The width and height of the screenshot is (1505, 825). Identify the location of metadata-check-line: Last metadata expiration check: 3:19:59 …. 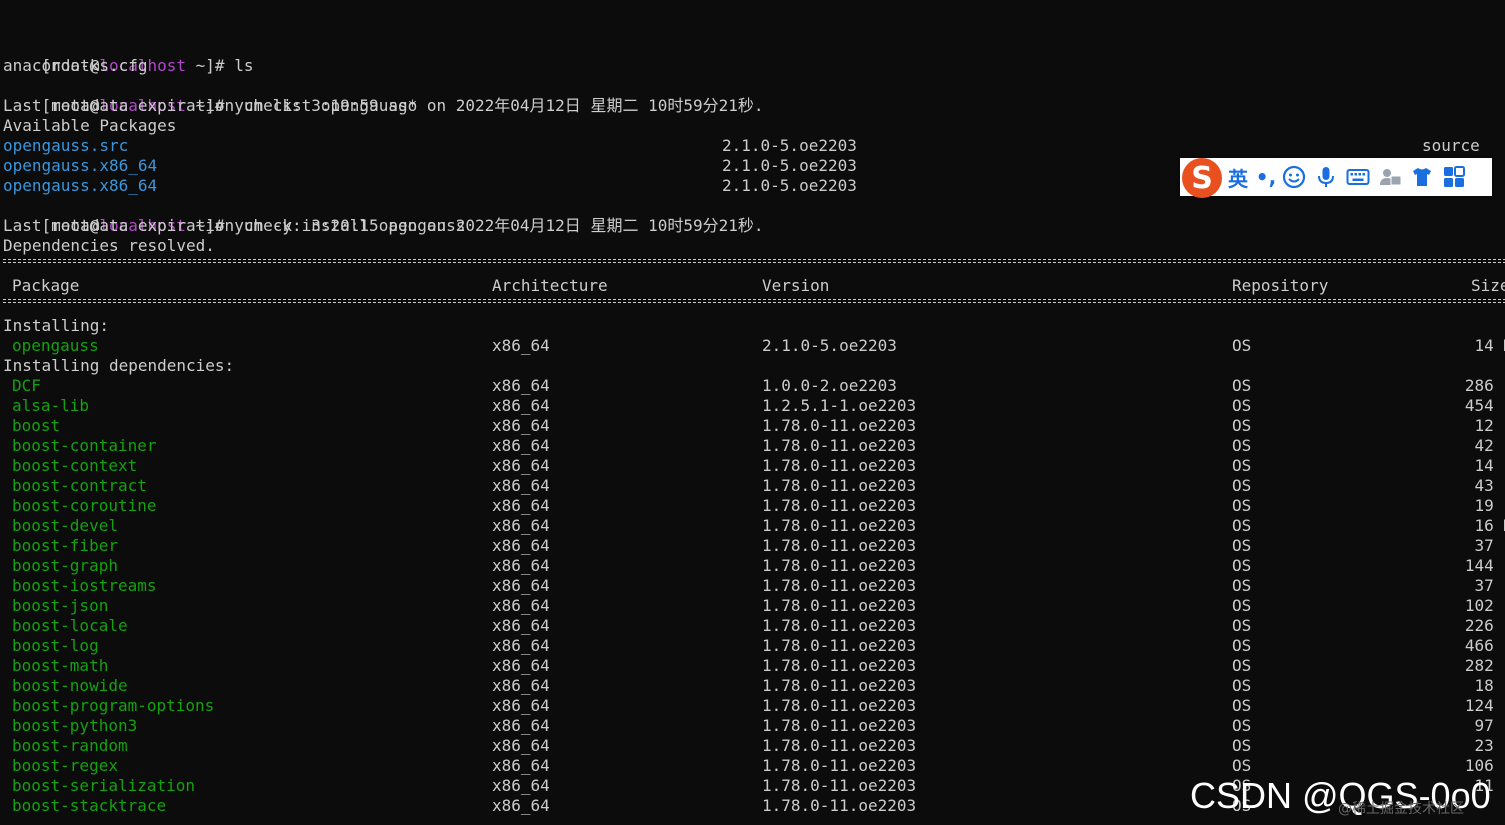
(383, 105).